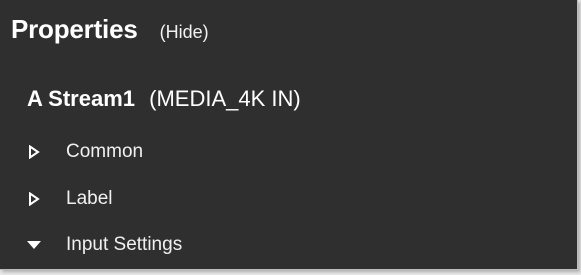 The width and height of the screenshot is (581, 275). Describe the element at coordinates (105, 151) in the screenshot. I see `section-label: Common` at that location.